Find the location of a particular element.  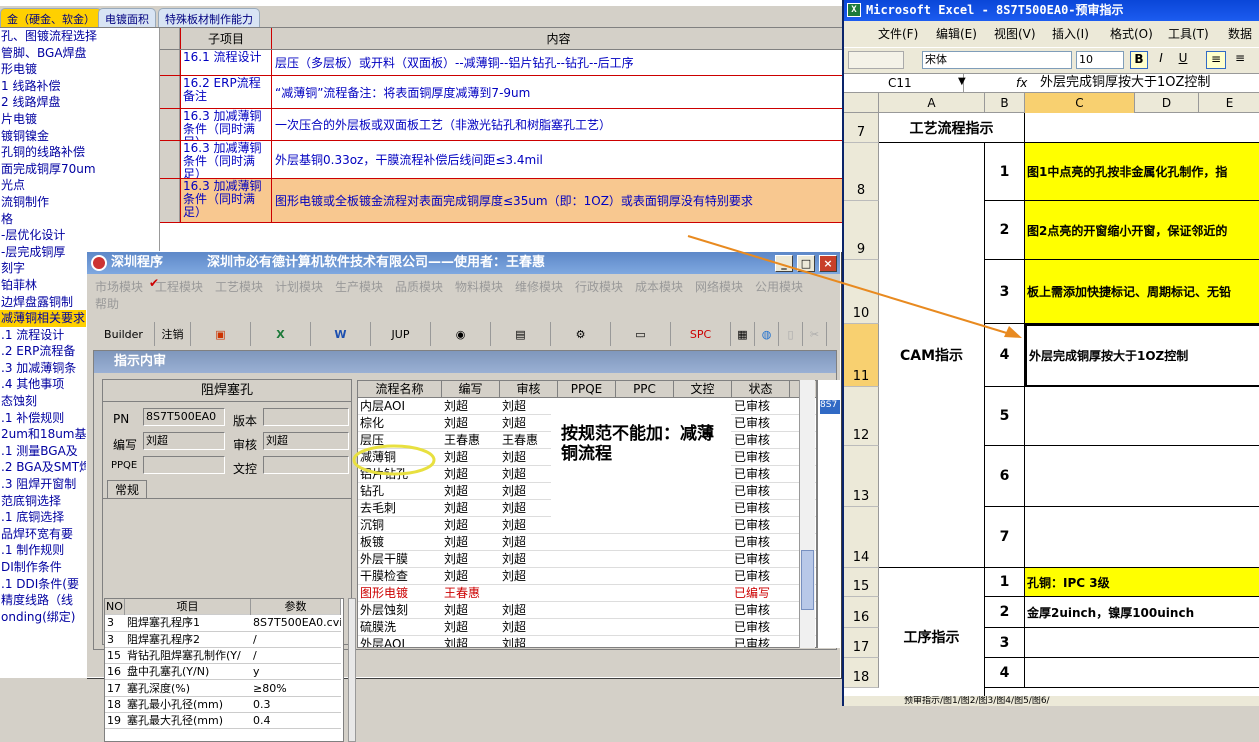

param-no: 19 is located at coordinates (114, 721).